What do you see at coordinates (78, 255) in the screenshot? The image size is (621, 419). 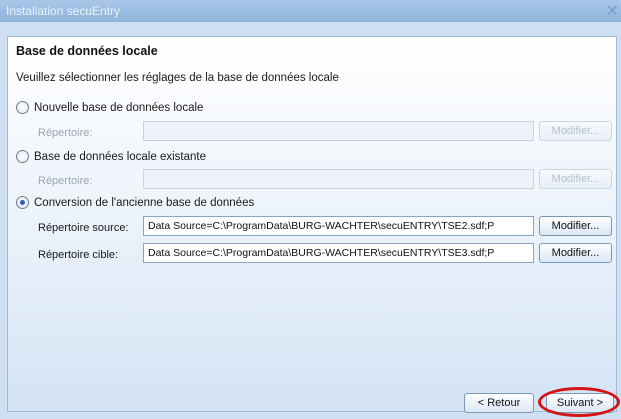 I see `target-directory-label: Répertoire cible:` at bounding box center [78, 255].